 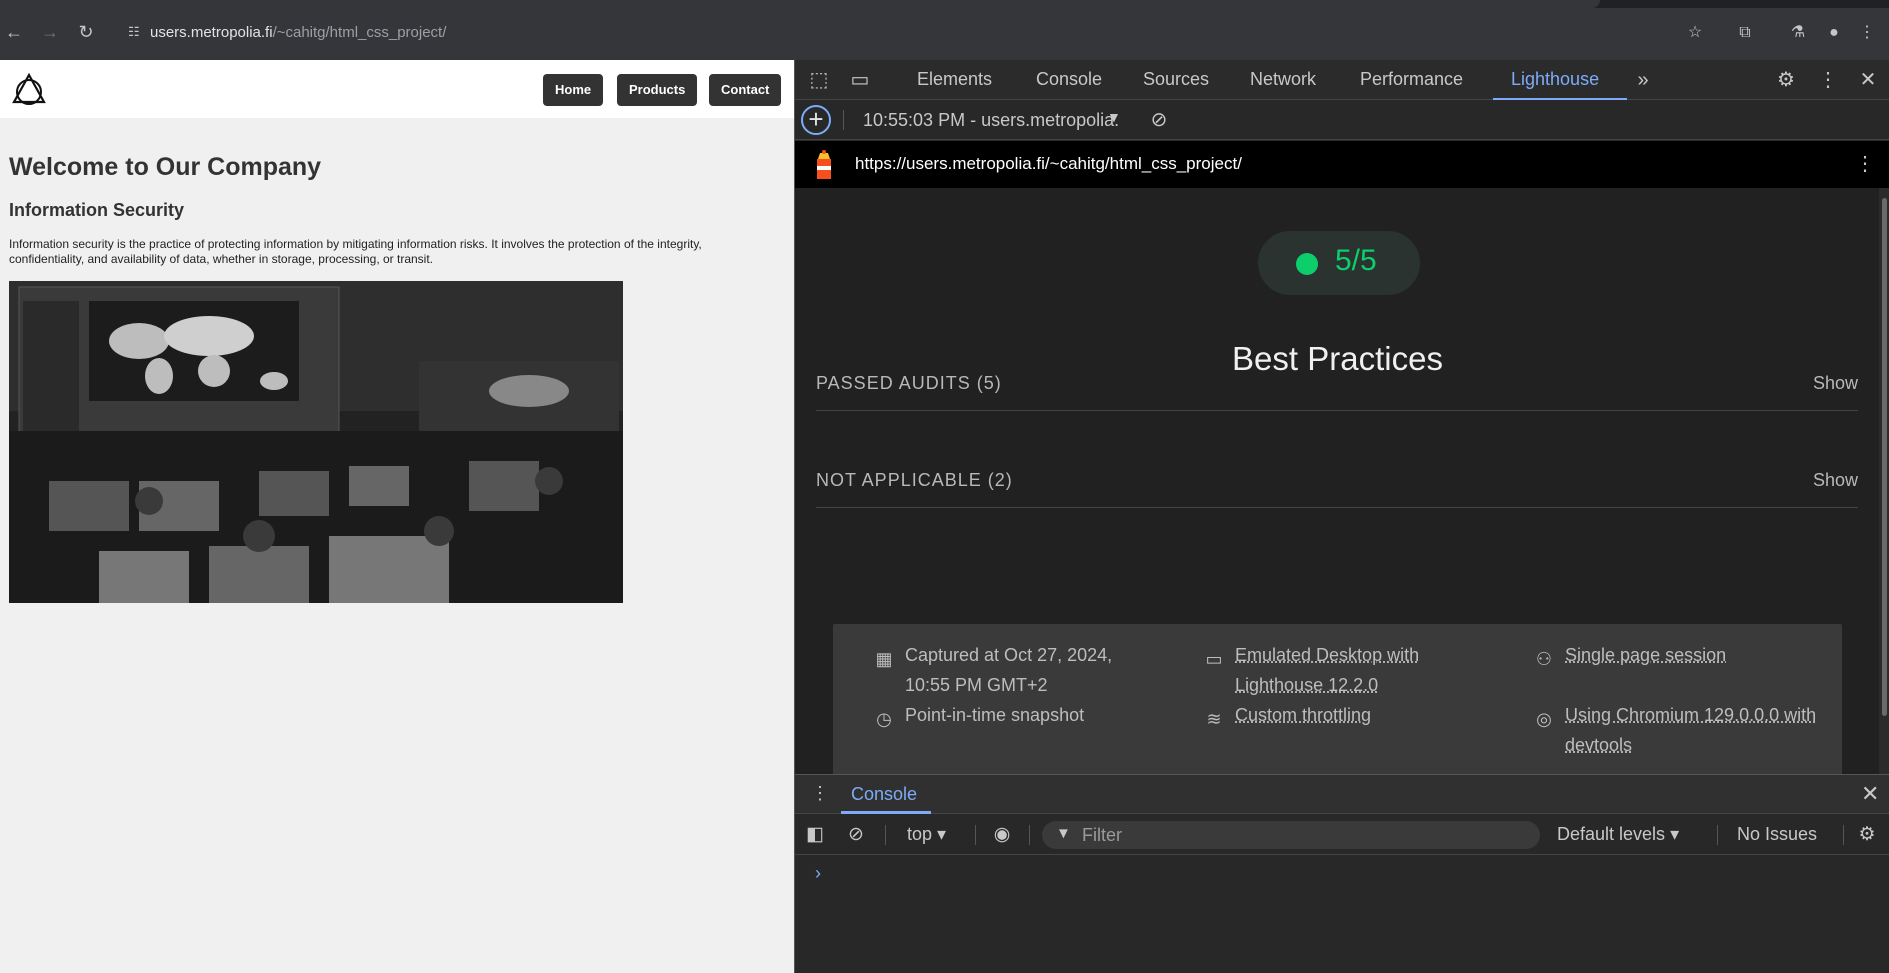 I want to click on device-toolbar-icon: ▭, so click(x=860, y=80).